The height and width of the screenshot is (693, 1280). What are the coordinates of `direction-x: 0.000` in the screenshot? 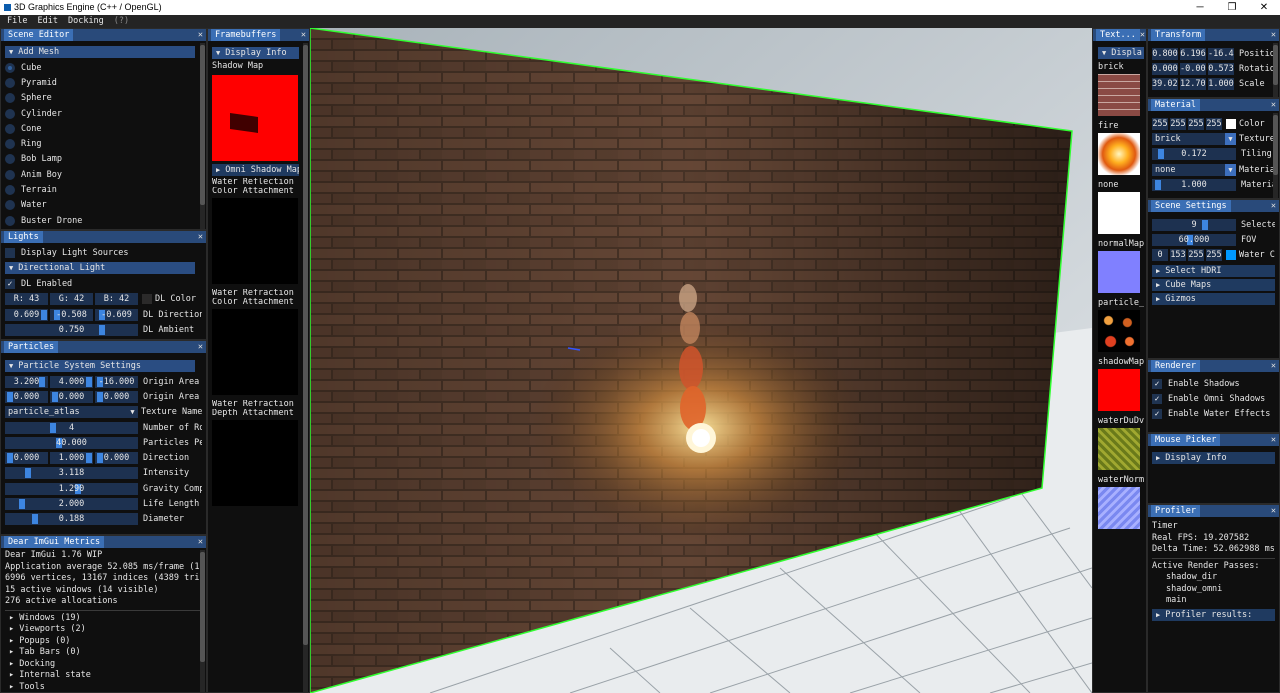 It's located at (26, 458).